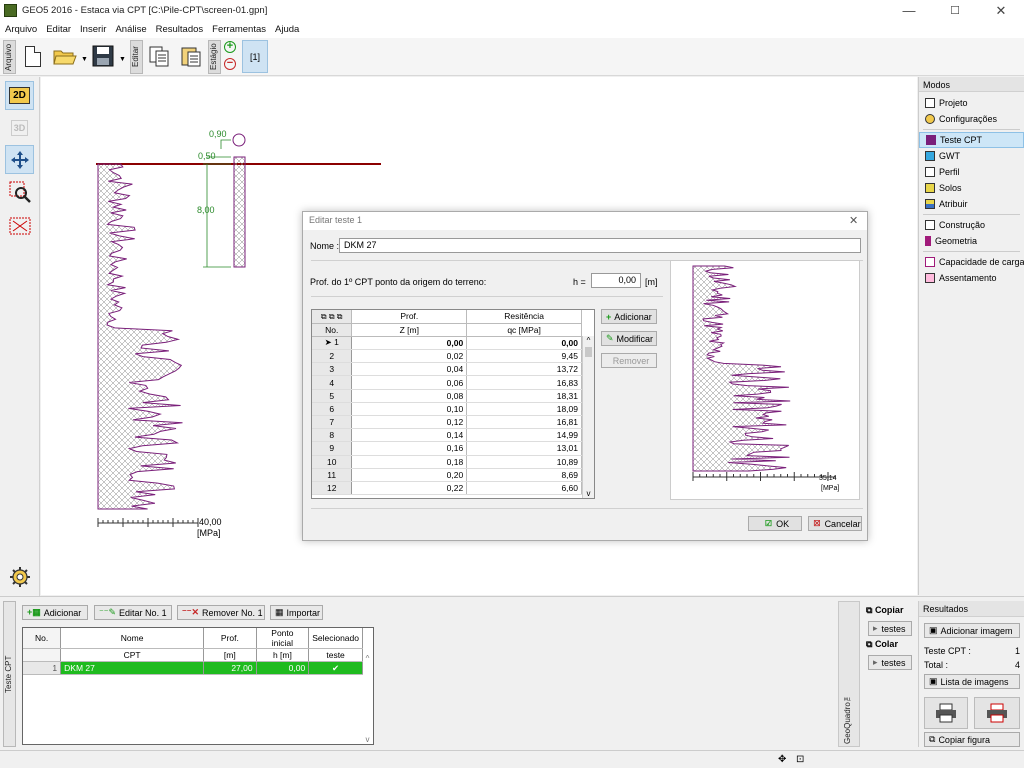  Describe the element at coordinates (588, 417) in the screenshot. I see `grid-scrollbar: ^ v` at that location.